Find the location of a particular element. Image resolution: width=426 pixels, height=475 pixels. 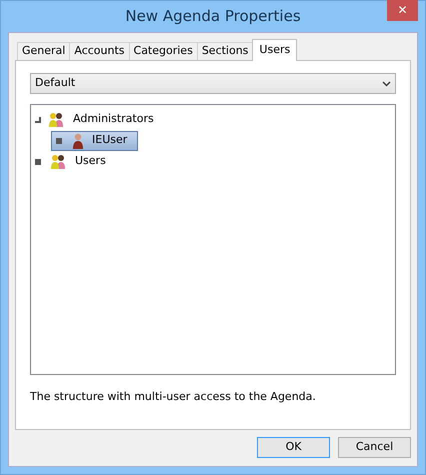

description-text: The structure with multi-user access to the Agenda. is located at coordinates (173, 396).